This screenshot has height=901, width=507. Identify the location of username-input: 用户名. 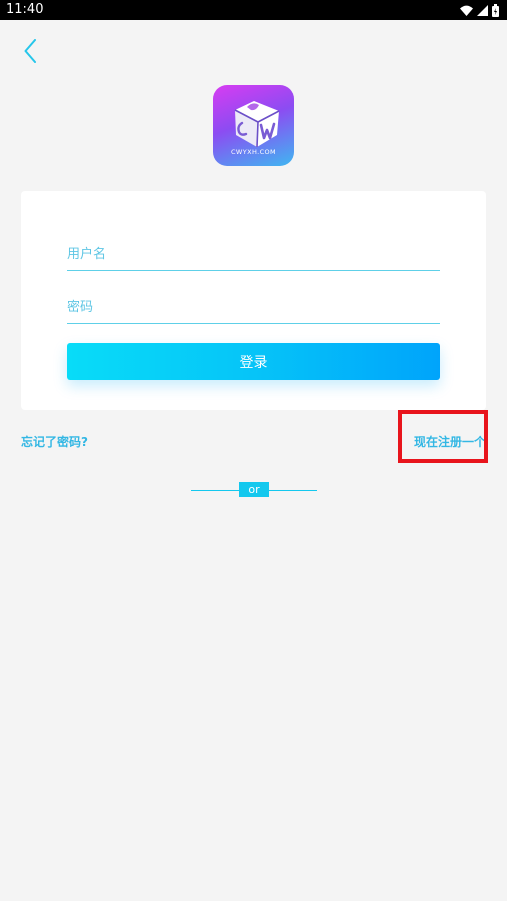
(253, 253).